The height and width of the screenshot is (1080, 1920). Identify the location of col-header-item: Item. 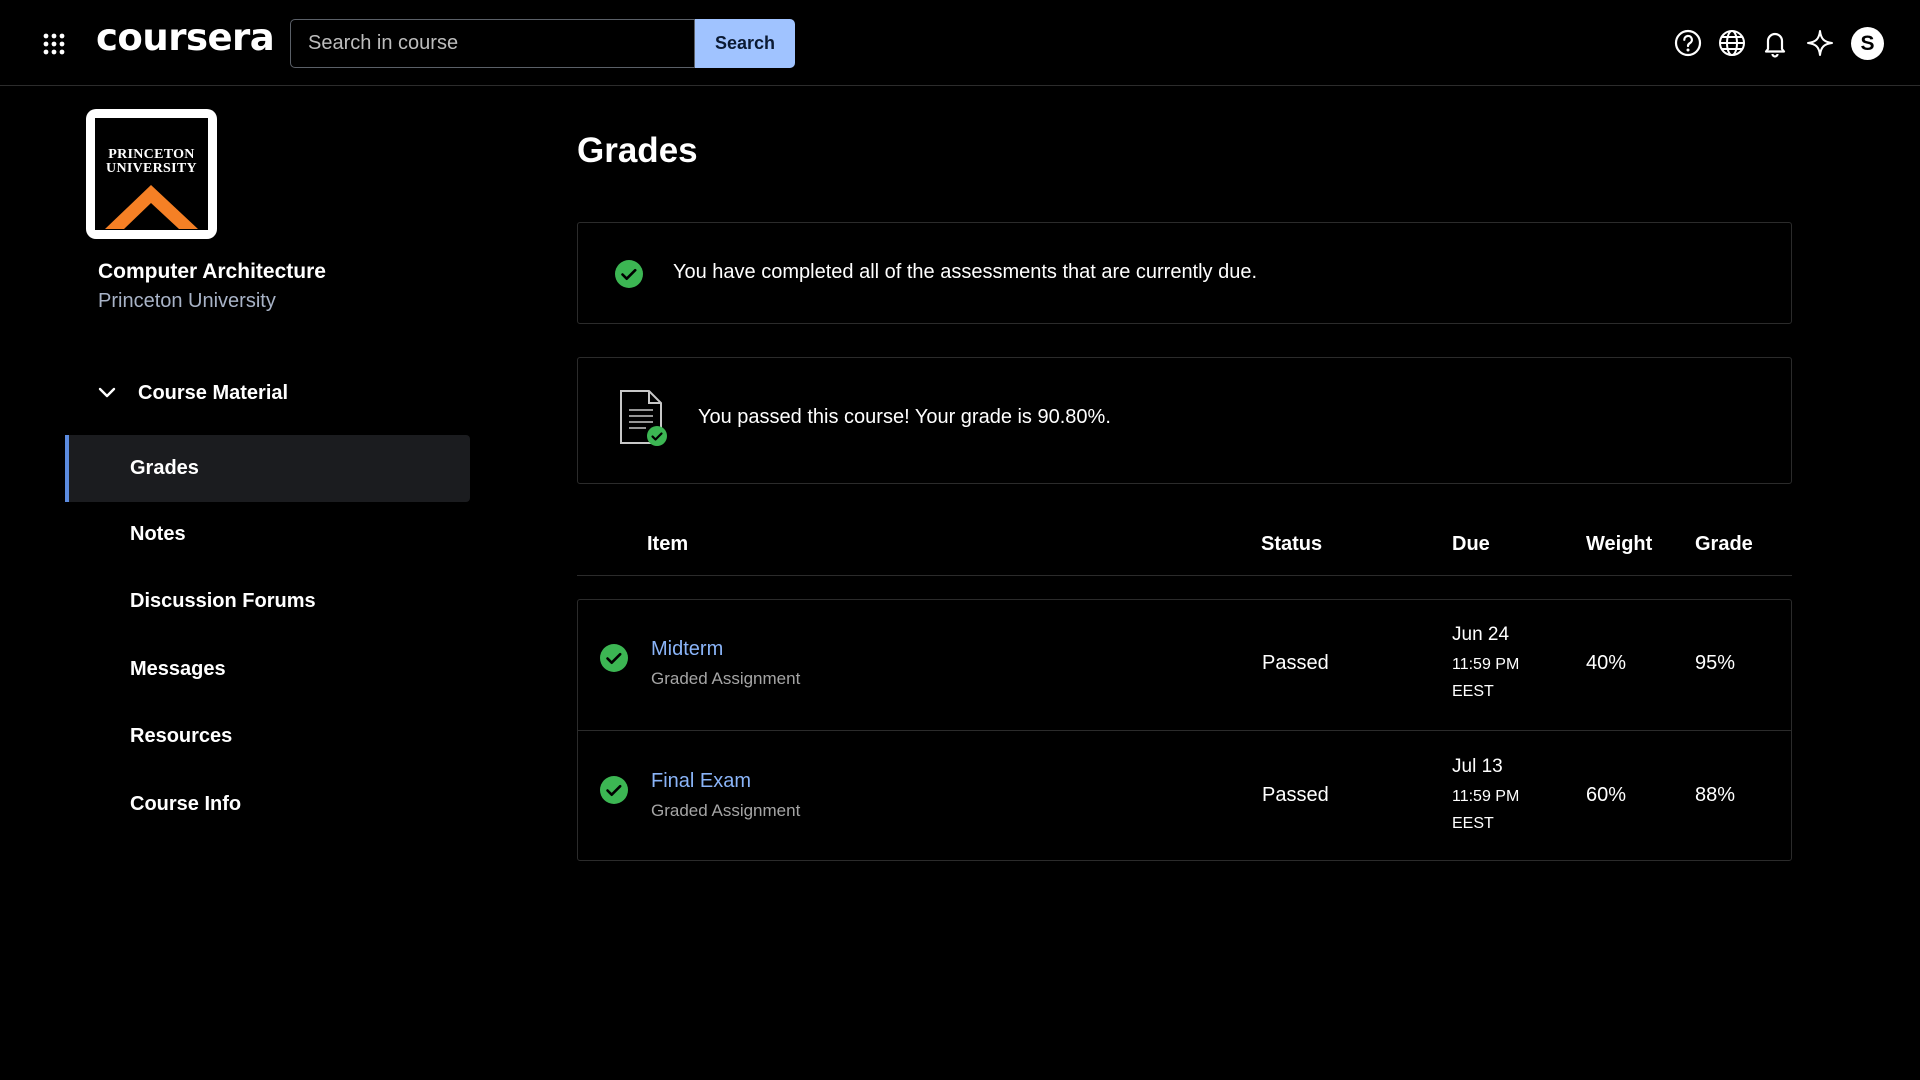
(668, 544).